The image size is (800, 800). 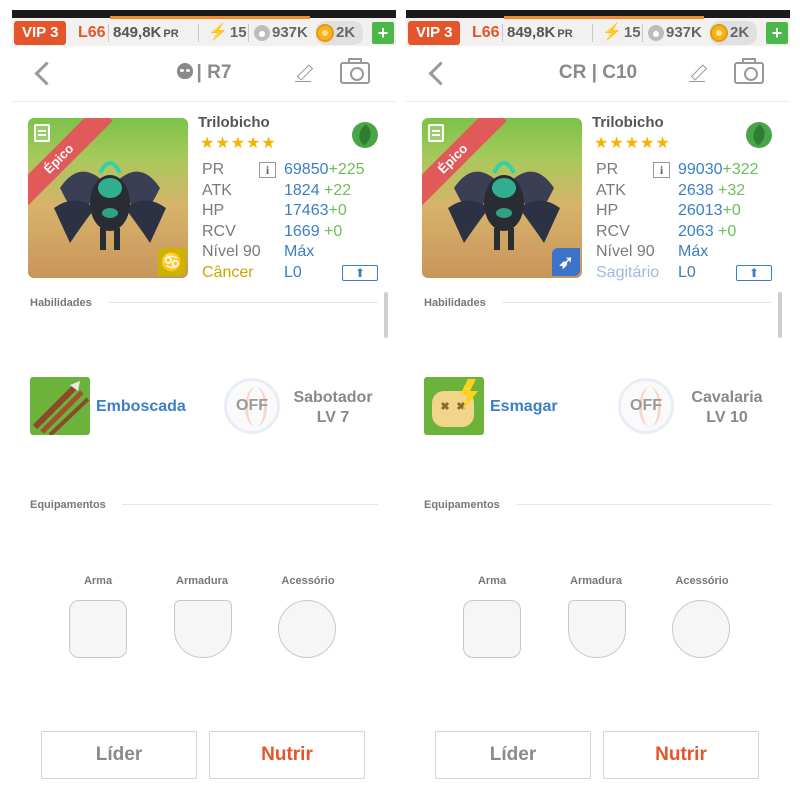 I want to click on player-level: L66, so click(x=92, y=32).